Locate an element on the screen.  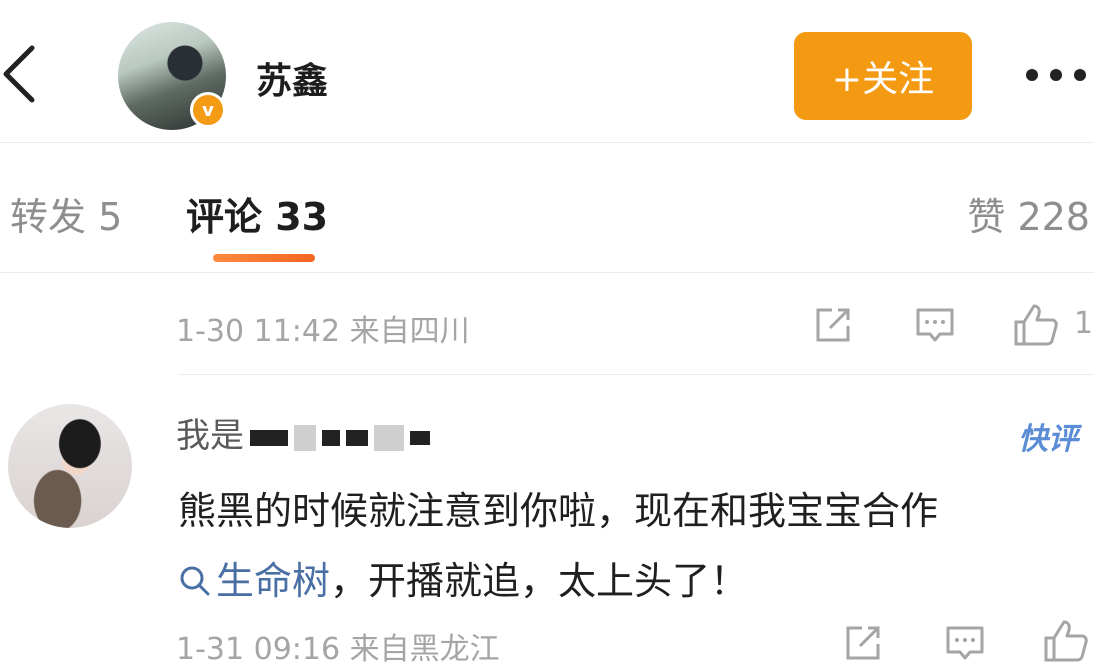
like-count: 1 is located at coordinates (1084, 323).